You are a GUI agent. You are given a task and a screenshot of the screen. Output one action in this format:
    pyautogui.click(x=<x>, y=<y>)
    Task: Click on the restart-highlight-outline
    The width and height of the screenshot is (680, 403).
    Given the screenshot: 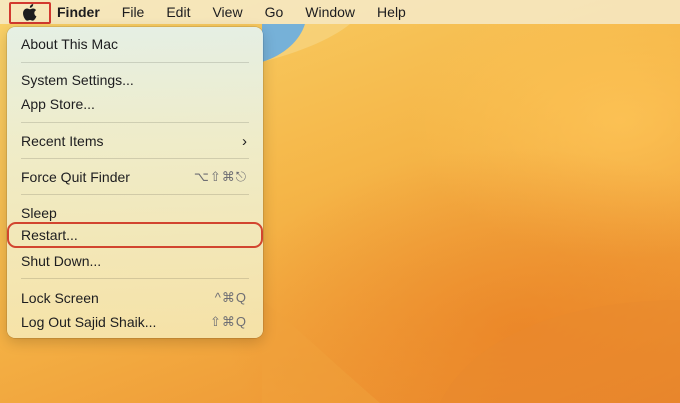 What is the action you would take?
    pyautogui.click(x=135, y=235)
    